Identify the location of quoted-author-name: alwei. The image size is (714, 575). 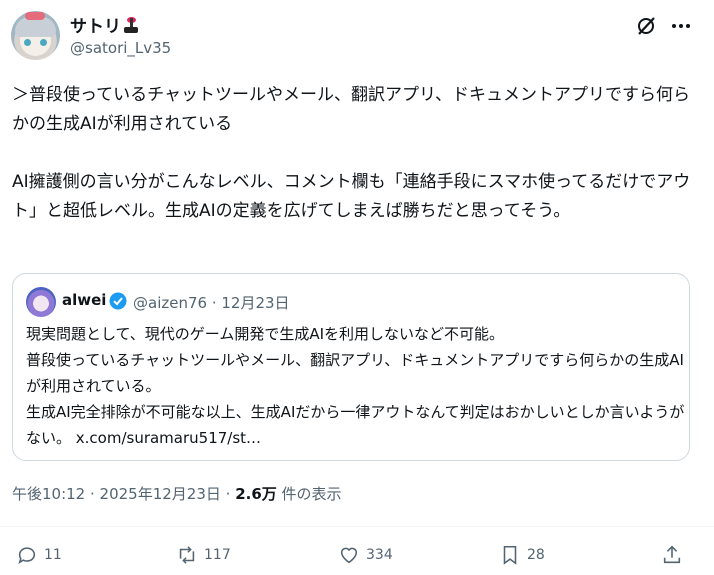
(84, 300).